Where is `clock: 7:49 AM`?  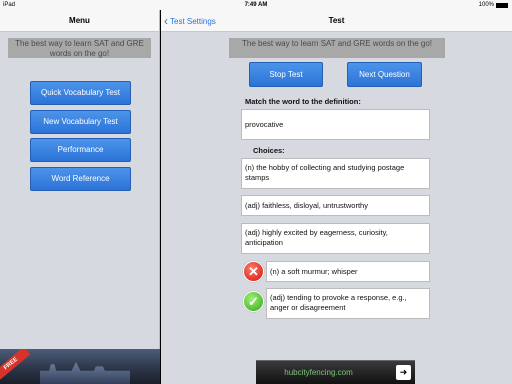 clock: 7:49 AM is located at coordinates (256, 5).